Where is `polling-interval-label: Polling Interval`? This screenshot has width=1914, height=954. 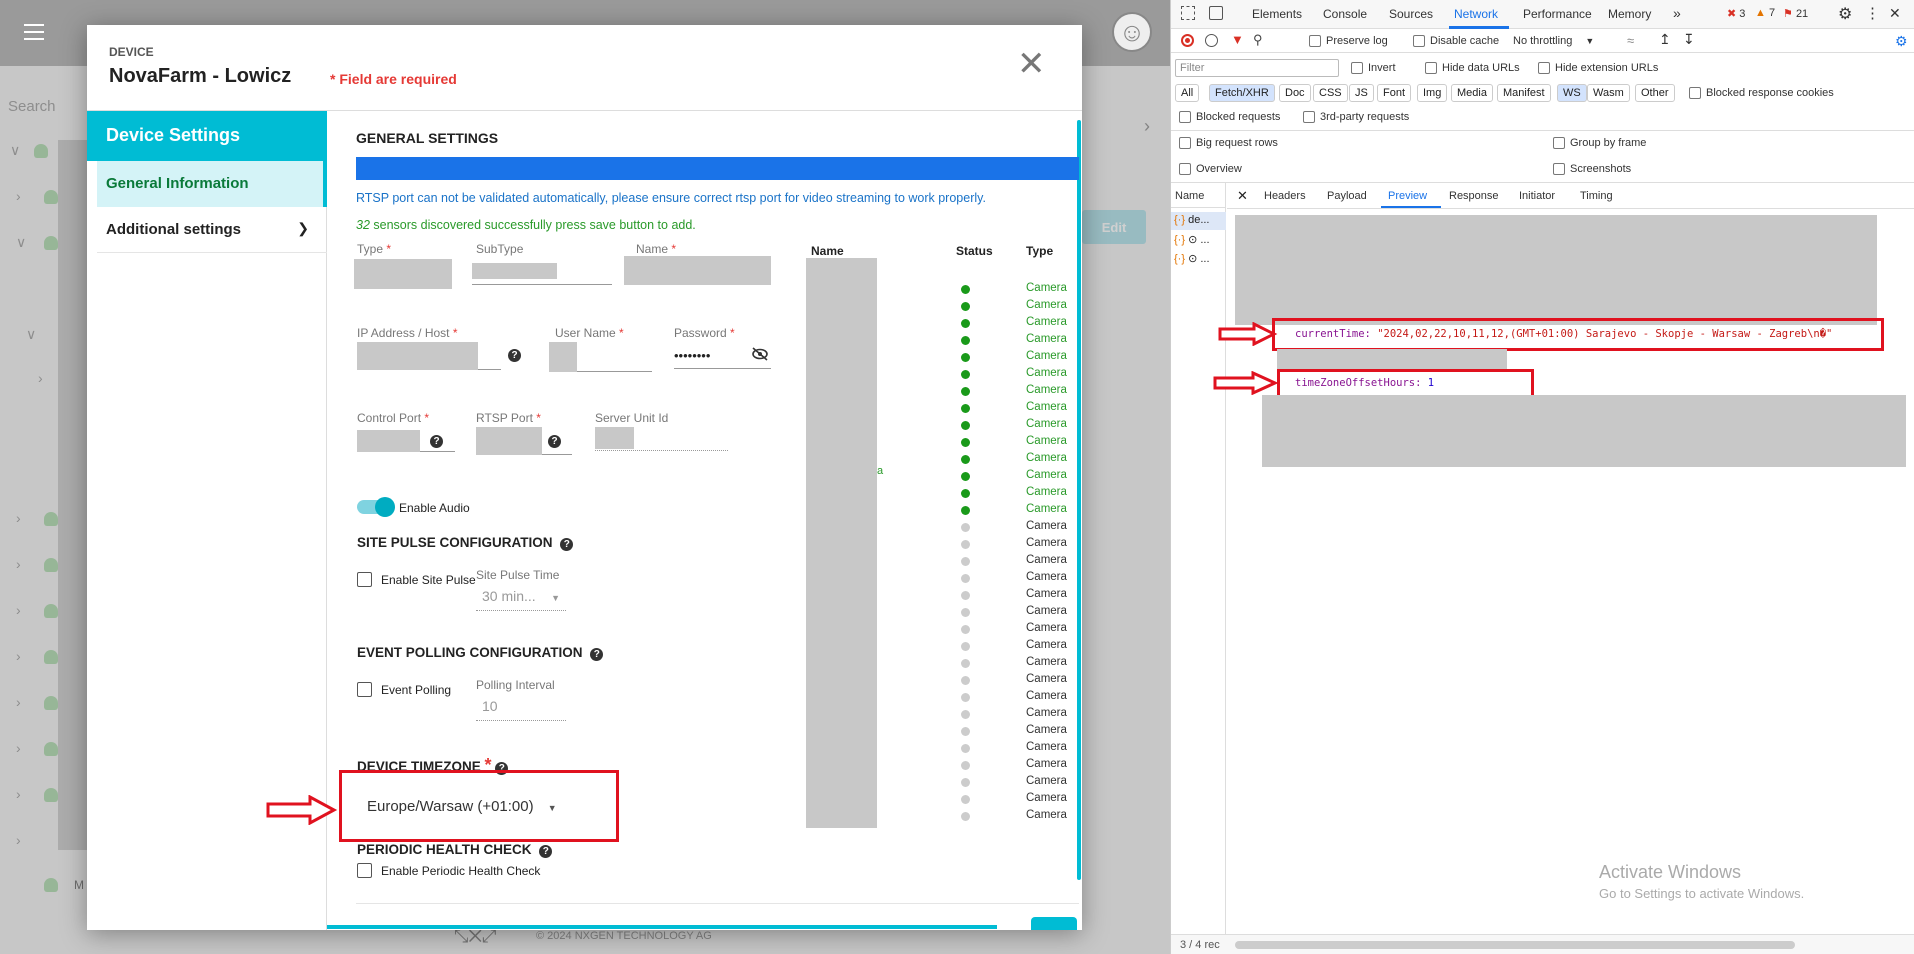
polling-interval-label: Polling Interval is located at coordinates (515, 685).